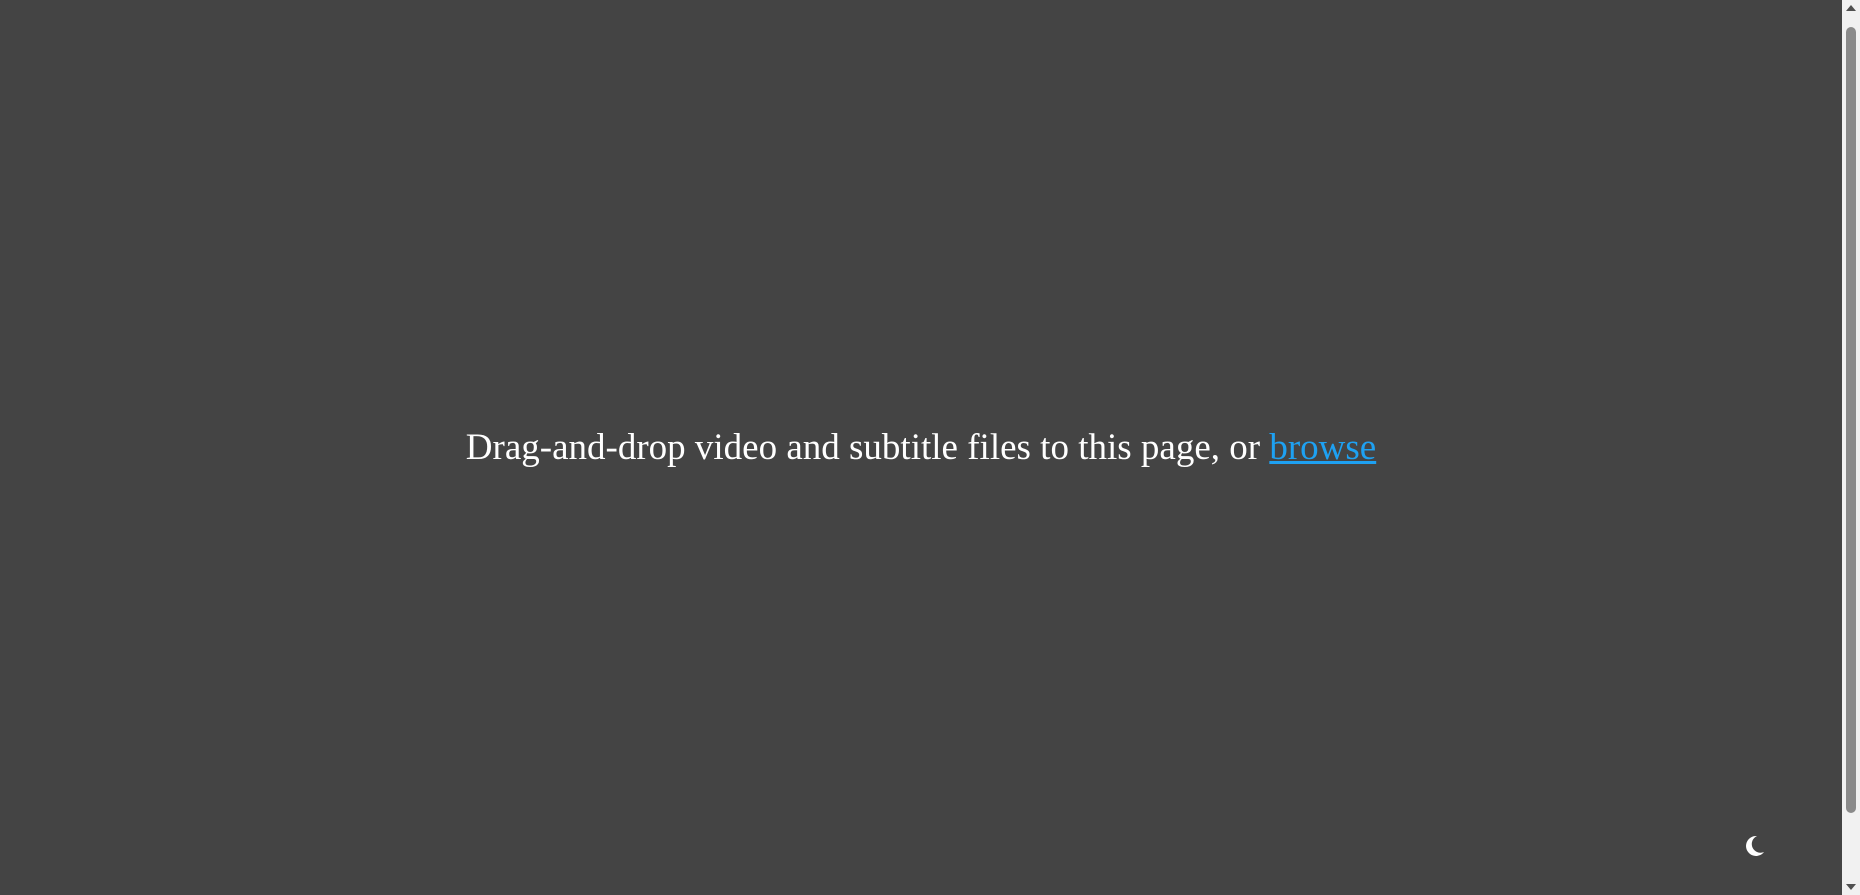 This screenshot has height=895, width=1860. I want to click on theme-toggle-button, so click(1754, 846).